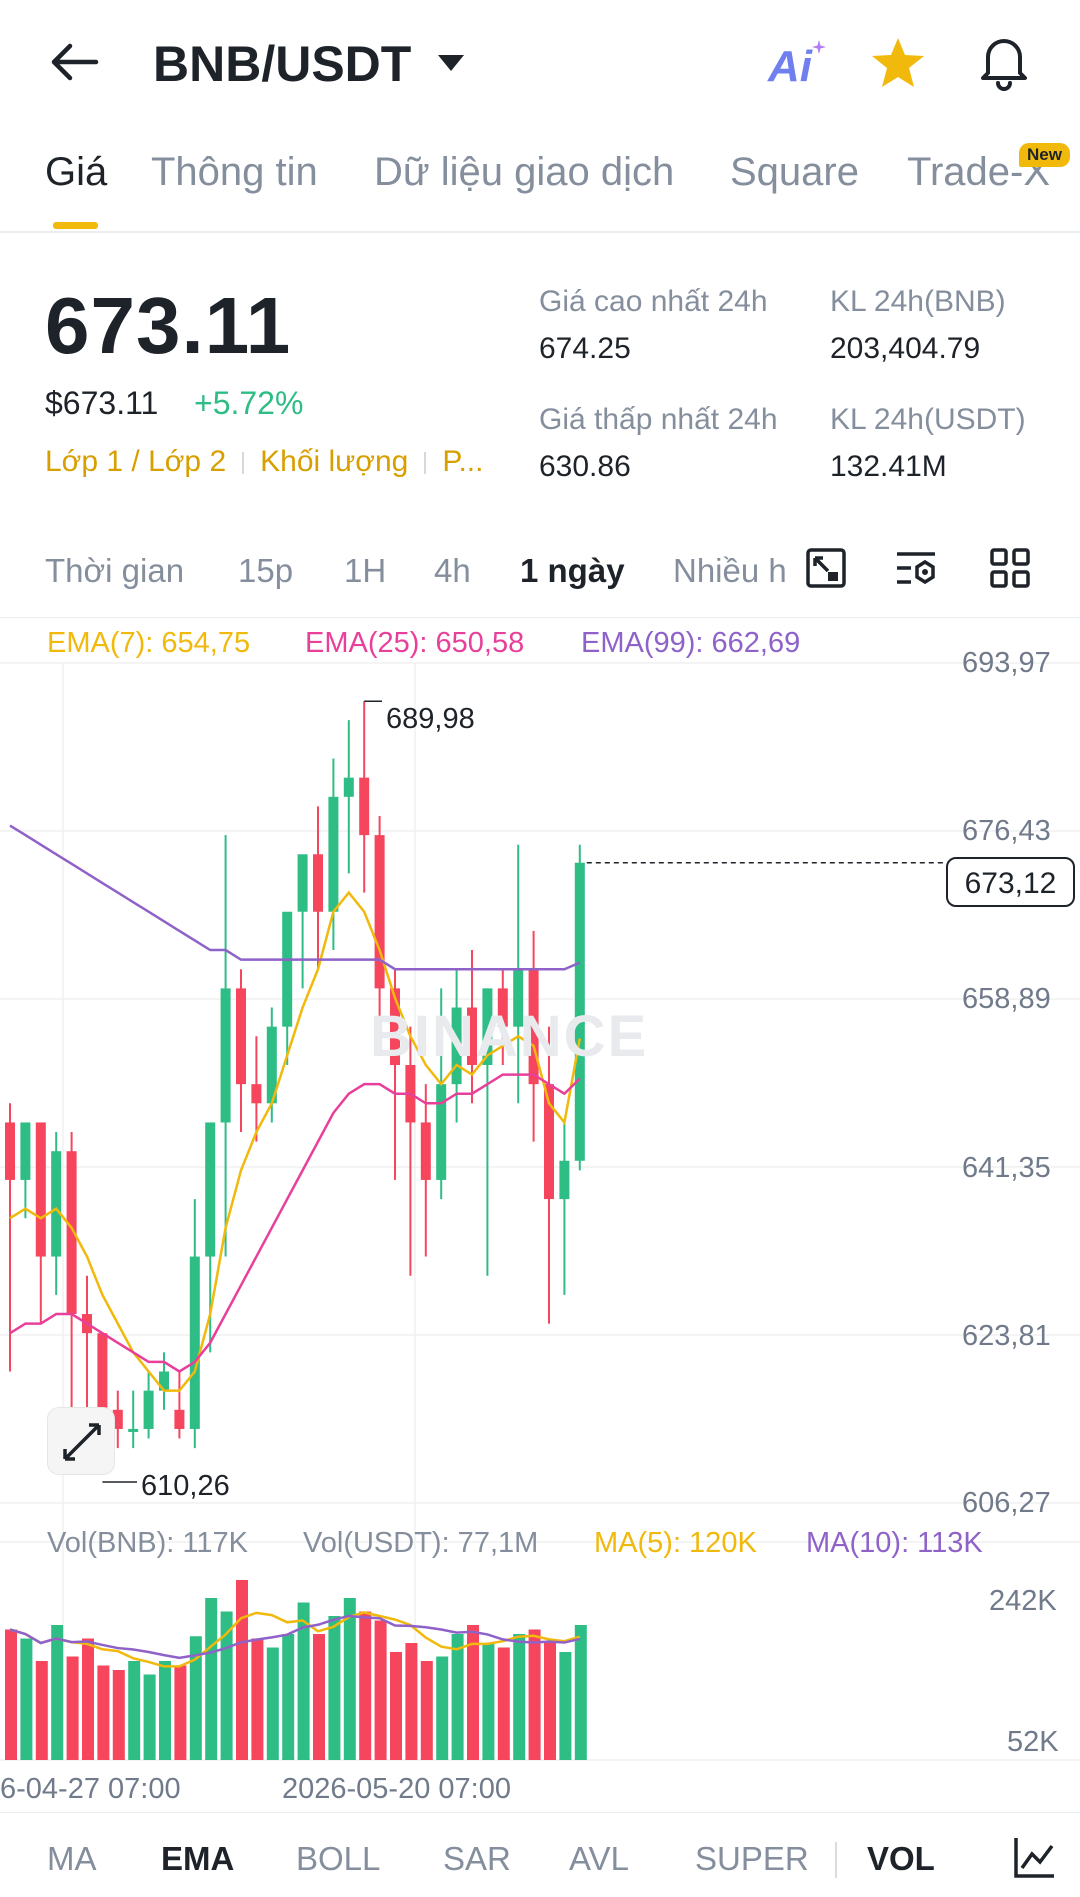  What do you see at coordinates (901, 1859) in the screenshot?
I see `indicator-vol: VOL` at bounding box center [901, 1859].